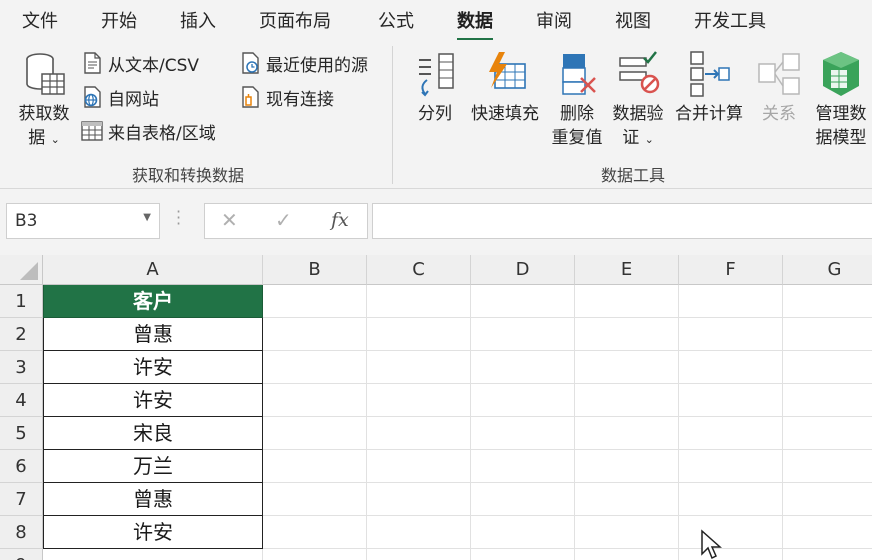 The width and height of the screenshot is (872, 560). I want to click on data-validation-button: 数据验 证 ⌄, so click(638, 101).